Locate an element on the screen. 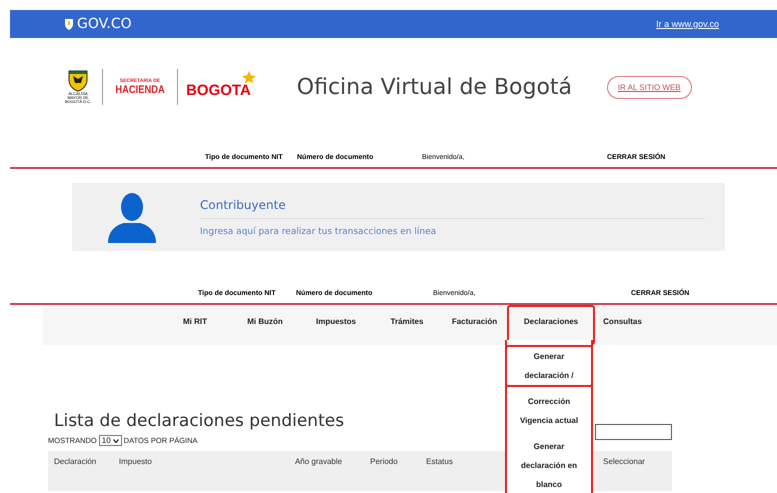 The height and width of the screenshot is (493, 777). column-header: Declaración is located at coordinates (76, 462).